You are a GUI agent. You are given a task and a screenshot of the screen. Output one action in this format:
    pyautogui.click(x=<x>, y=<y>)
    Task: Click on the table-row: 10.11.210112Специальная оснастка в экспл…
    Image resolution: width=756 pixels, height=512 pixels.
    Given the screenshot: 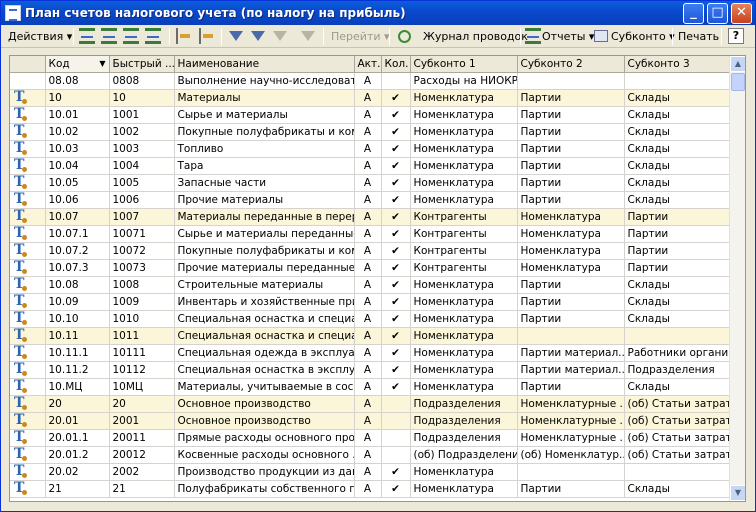 What is the action you would take?
    pyautogui.click(x=374, y=370)
    